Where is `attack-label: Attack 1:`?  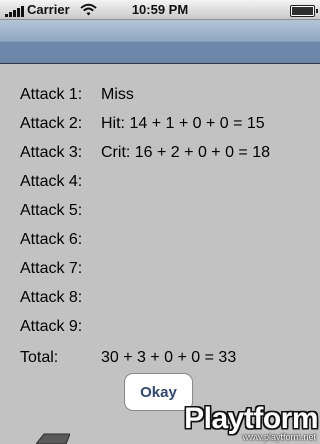 attack-label: Attack 1: is located at coordinates (51, 94).